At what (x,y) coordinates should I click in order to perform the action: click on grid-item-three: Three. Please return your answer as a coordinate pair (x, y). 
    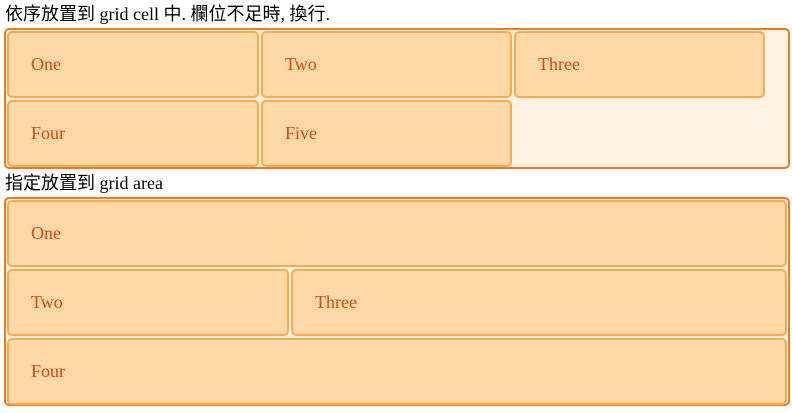
    Looking at the image, I should click on (639, 64).